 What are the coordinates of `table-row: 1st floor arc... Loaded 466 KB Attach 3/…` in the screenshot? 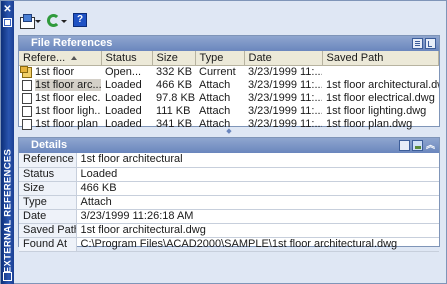 It's located at (229, 85).